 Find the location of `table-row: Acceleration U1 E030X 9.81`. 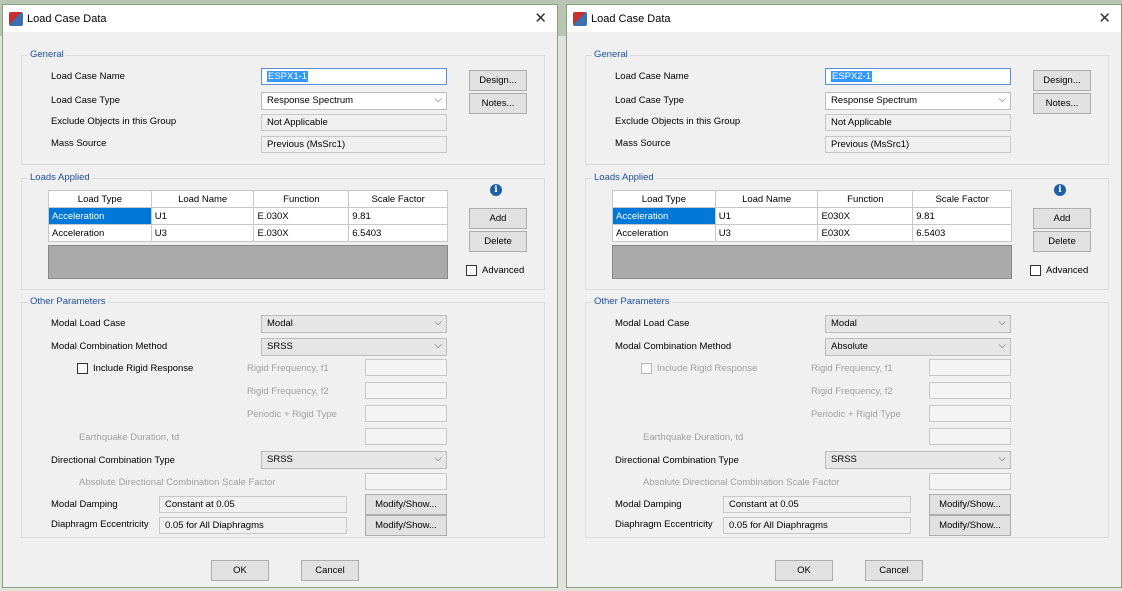

table-row: Acceleration U1 E030X 9.81 is located at coordinates (812, 216).